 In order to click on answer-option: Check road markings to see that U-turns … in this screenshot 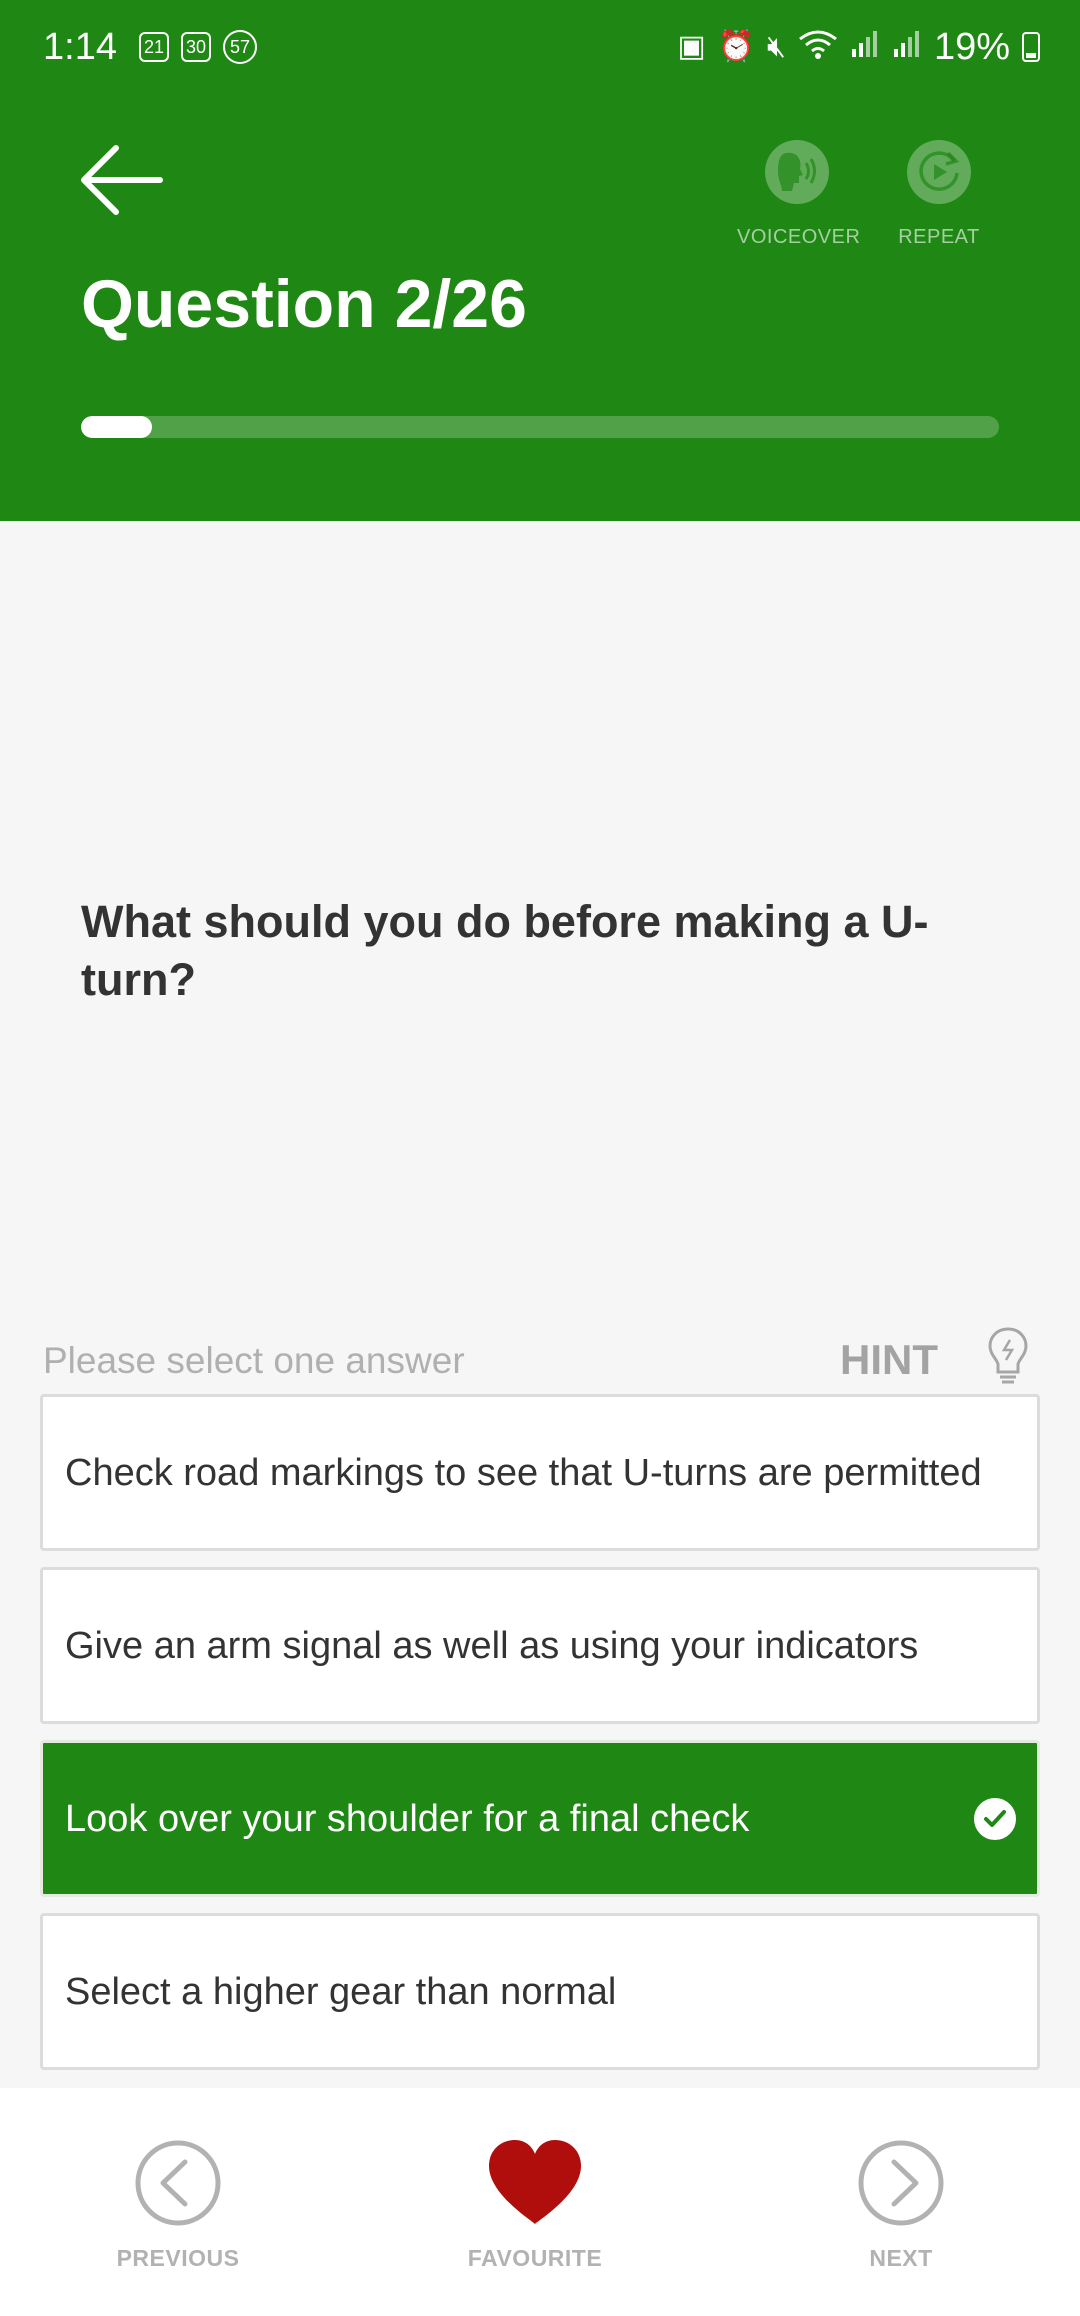, I will do `click(540, 1472)`.